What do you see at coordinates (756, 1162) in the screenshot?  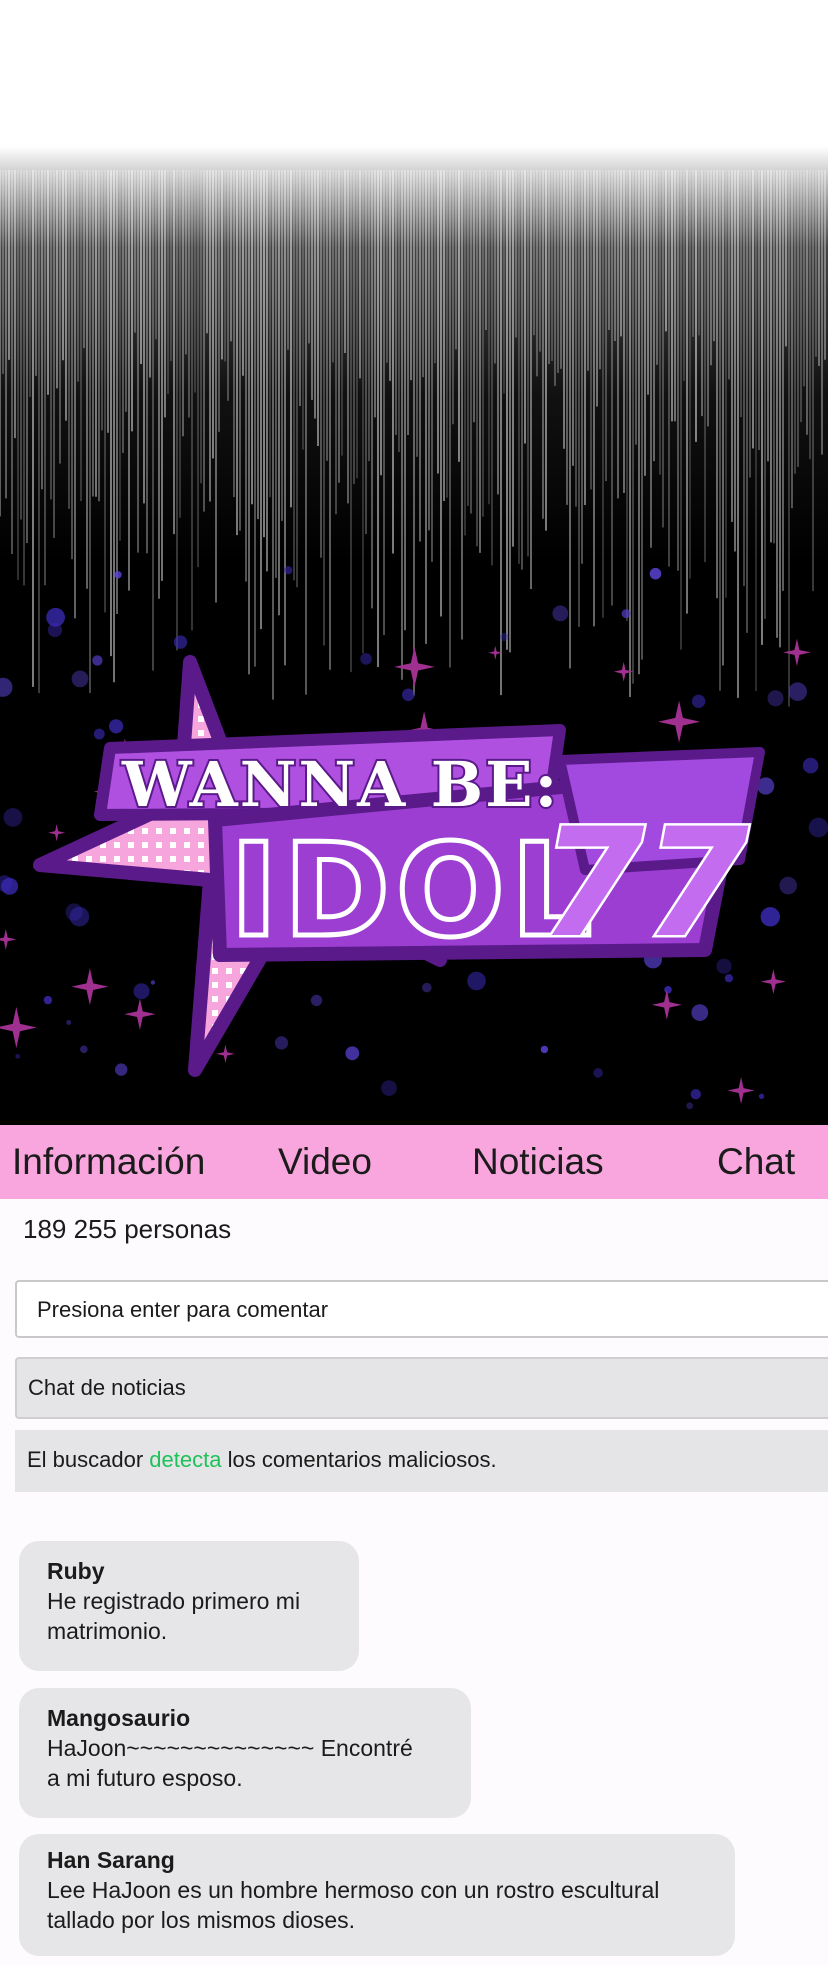 I see `tab-chat: Chat` at bounding box center [756, 1162].